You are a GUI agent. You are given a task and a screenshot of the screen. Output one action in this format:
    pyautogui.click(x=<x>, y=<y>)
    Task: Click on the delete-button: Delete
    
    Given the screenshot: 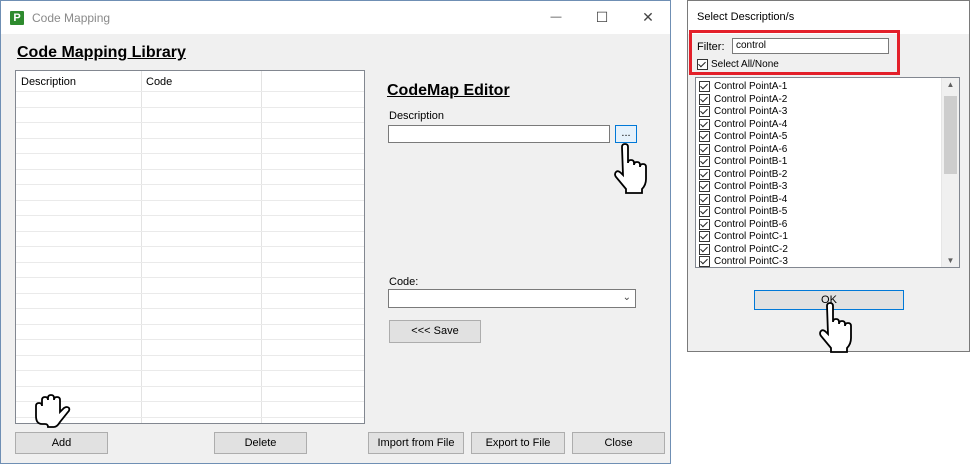 What is the action you would take?
    pyautogui.click(x=260, y=443)
    